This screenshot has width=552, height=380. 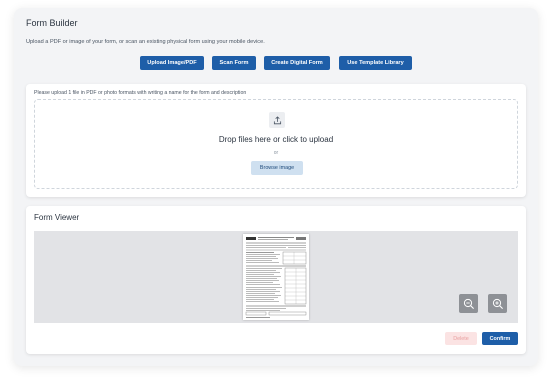 I want to click on drop-files-text: Drop files here or click to upload, so click(x=276, y=139).